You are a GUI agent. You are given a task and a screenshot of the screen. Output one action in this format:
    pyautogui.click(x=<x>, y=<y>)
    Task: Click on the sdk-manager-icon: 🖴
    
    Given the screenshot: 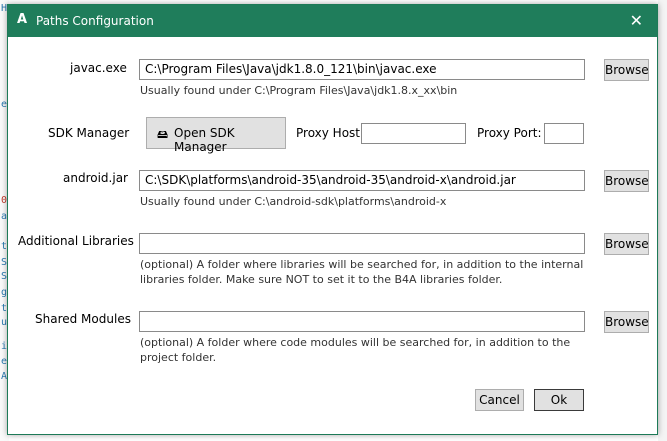 What is the action you would take?
    pyautogui.click(x=163, y=134)
    